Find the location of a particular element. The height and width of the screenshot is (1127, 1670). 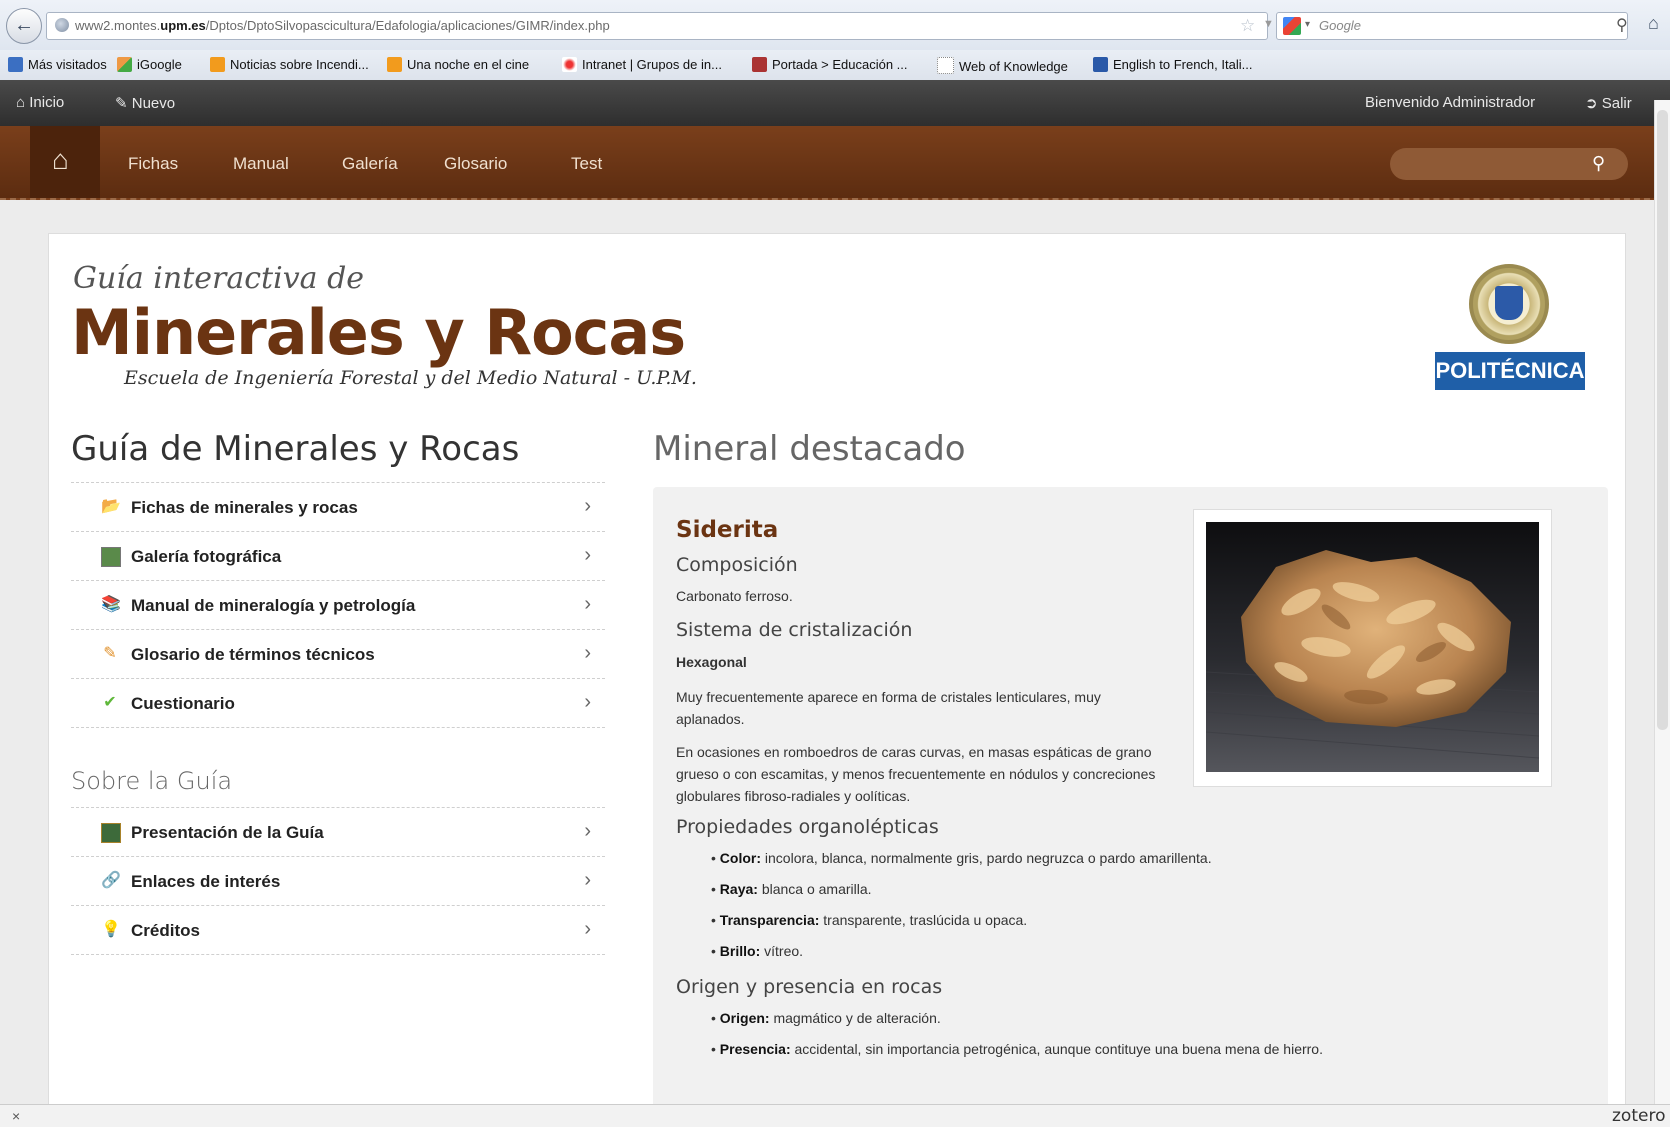

salir-link: ➲ Salir is located at coordinates (1608, 103).